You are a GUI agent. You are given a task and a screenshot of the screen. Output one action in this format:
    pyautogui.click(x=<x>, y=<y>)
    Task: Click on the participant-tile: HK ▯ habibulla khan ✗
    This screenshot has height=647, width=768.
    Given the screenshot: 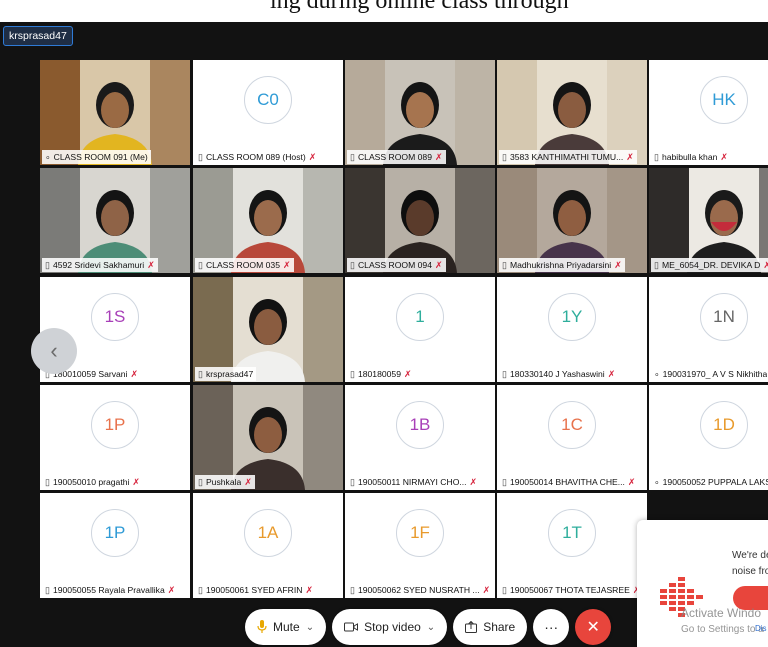 What is the action you would take?
    pyautogui.click(x=708, y=112)
    